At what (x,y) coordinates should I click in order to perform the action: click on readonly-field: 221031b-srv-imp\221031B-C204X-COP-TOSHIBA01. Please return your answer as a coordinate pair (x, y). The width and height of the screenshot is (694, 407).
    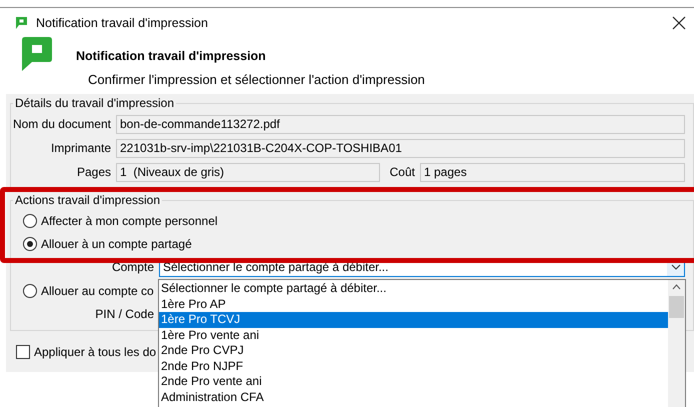
    Looking at the image, I should click on (400, 148).